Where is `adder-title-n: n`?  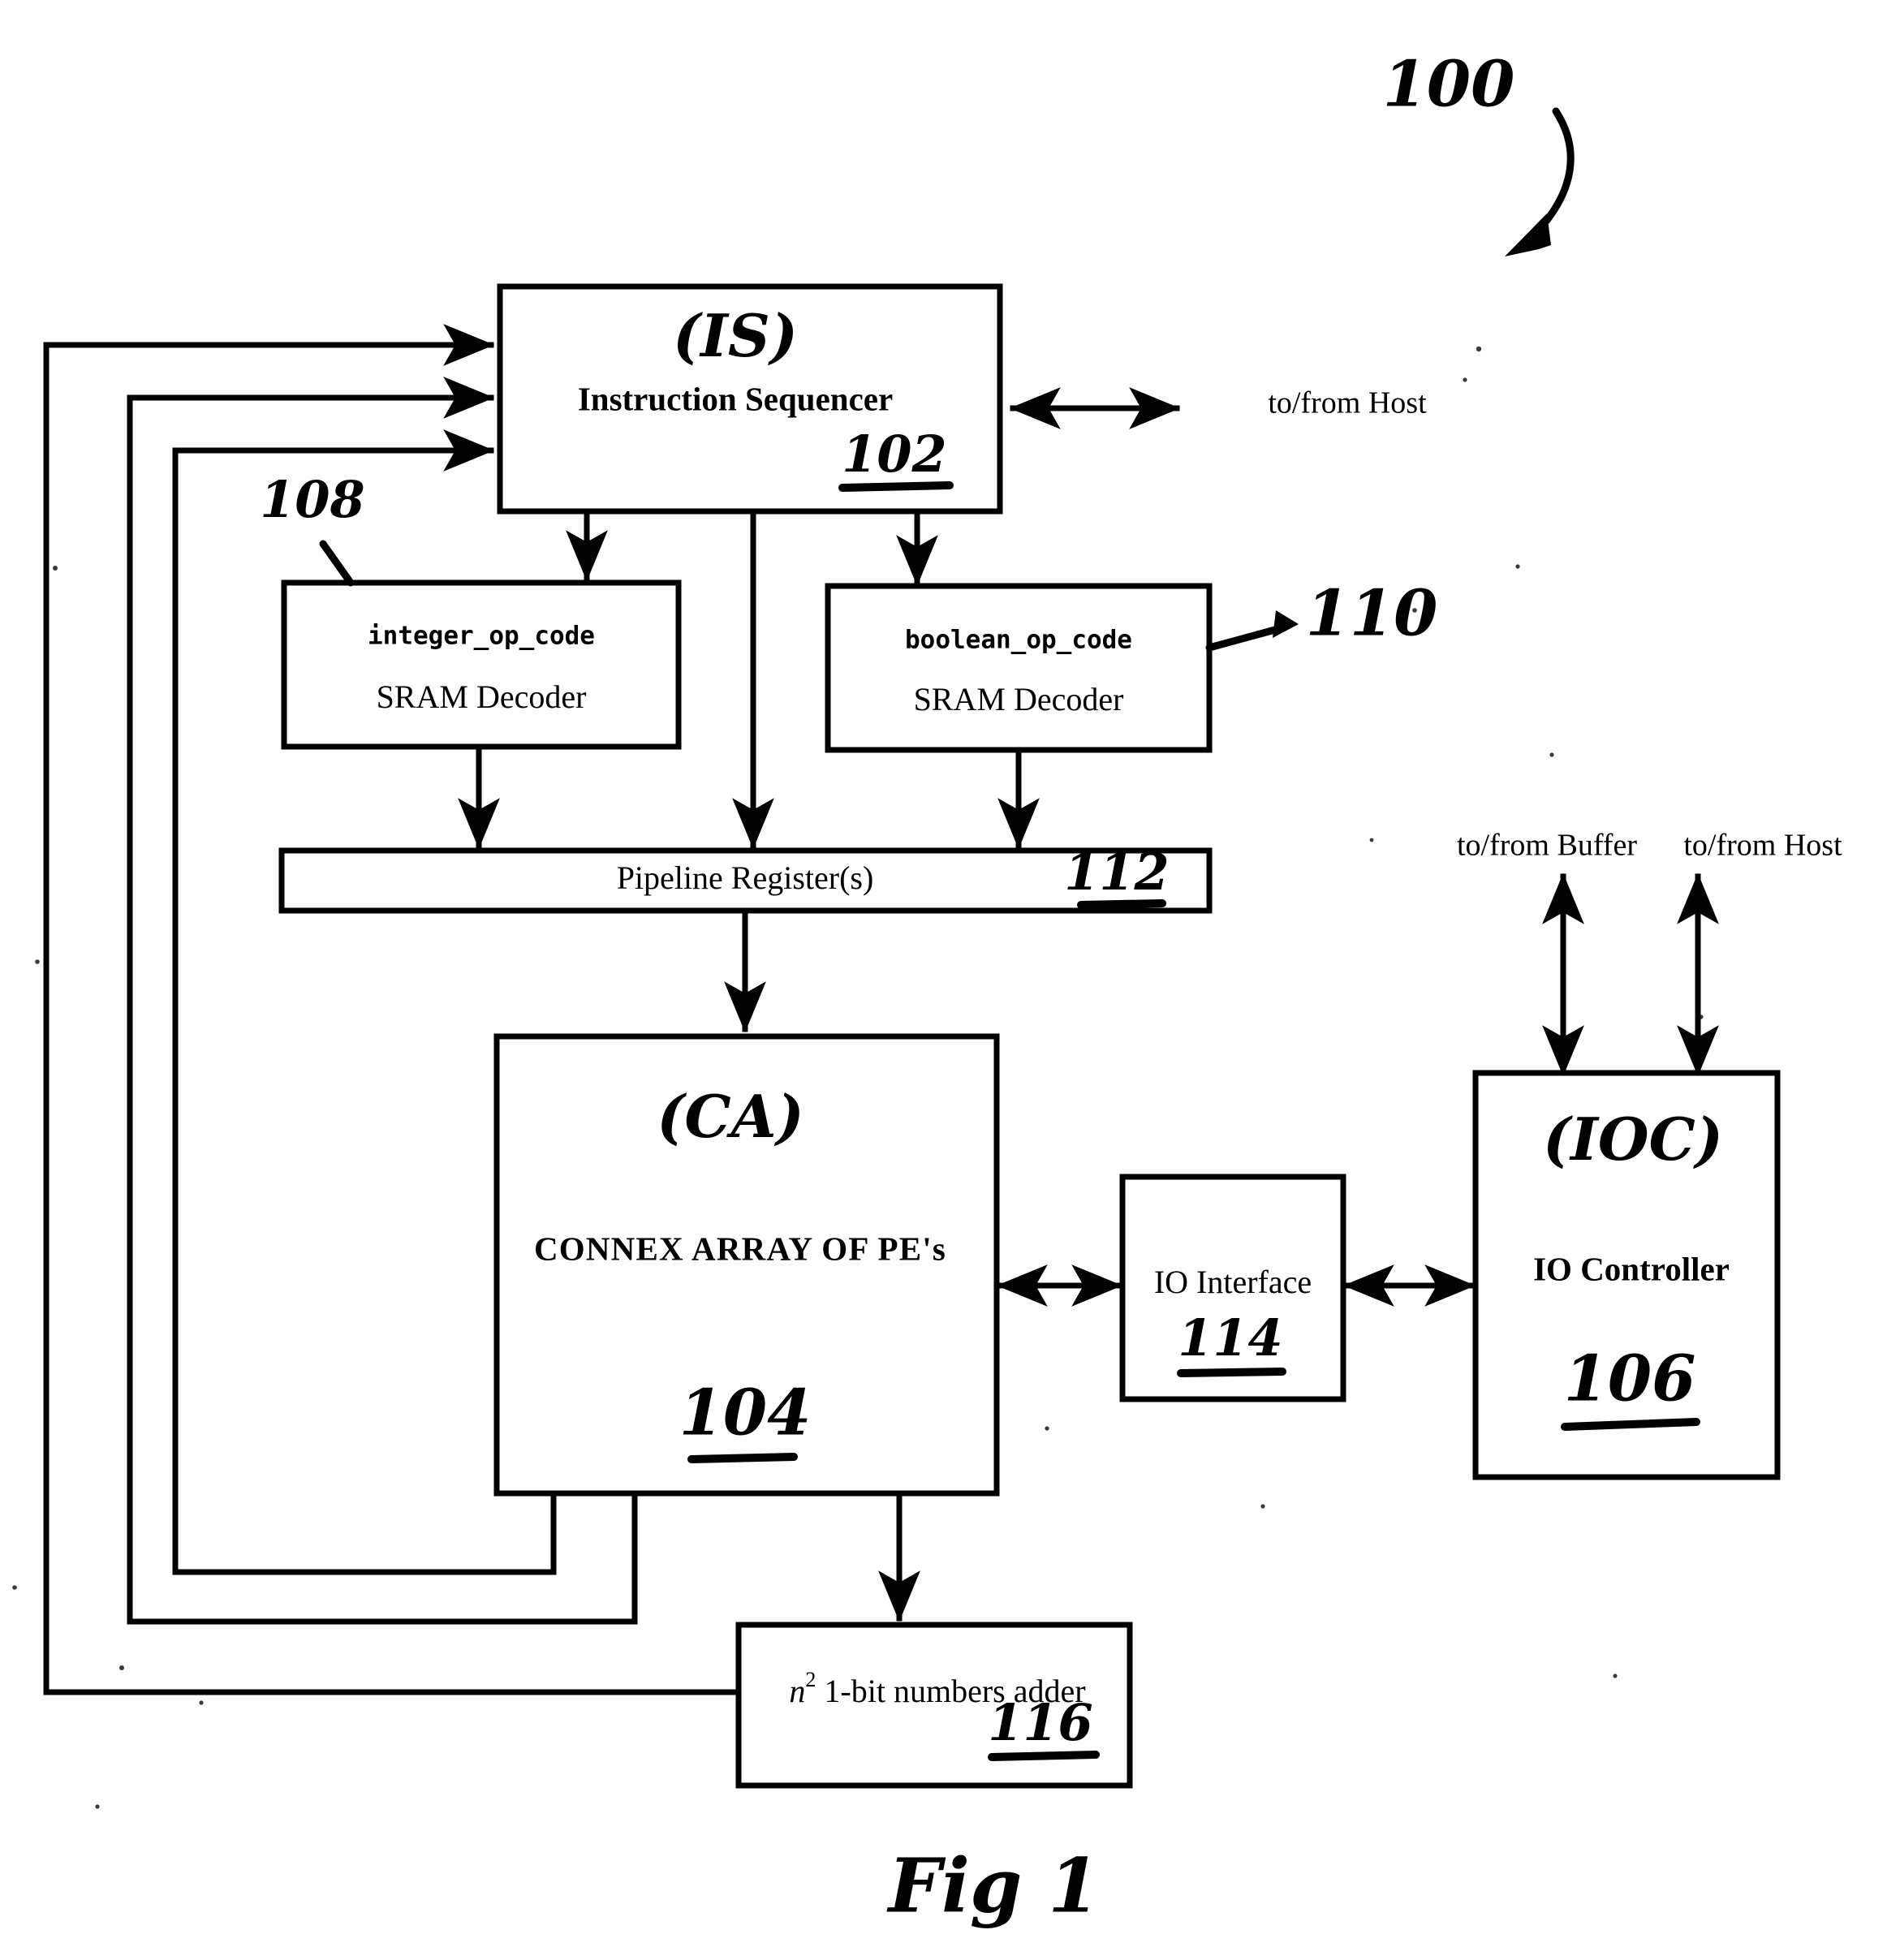 adder-title-n: n is located at coordinates (797, 1691).